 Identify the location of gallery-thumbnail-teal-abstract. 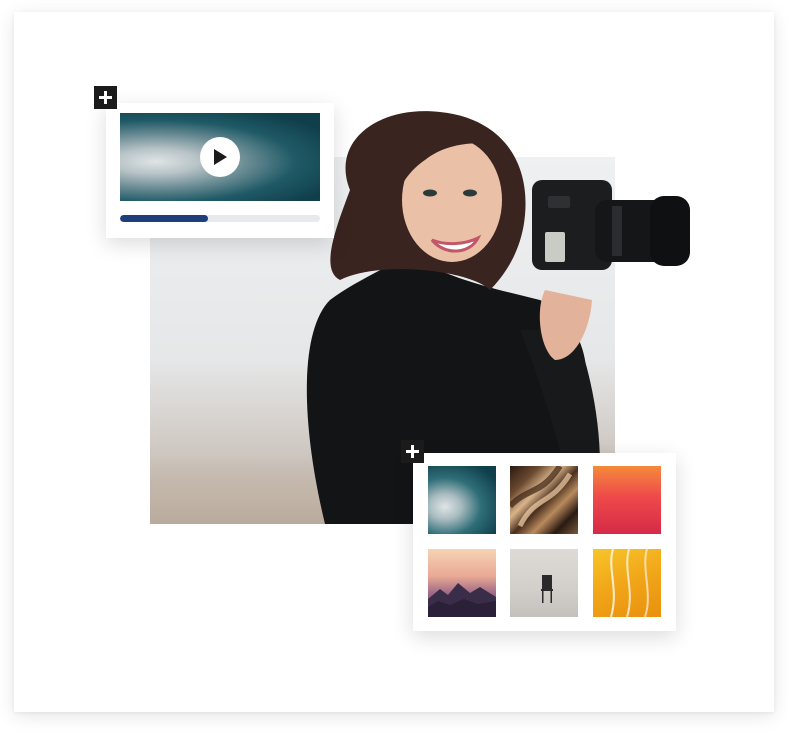
(462, 500).